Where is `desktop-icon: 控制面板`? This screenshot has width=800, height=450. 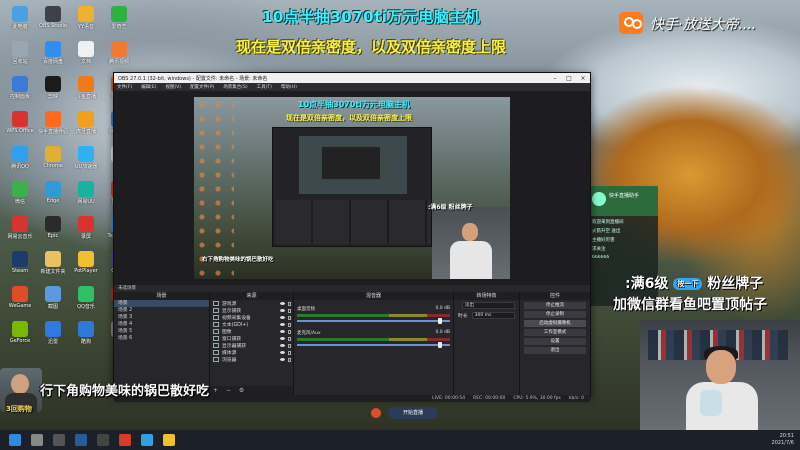
desktop-icon: 控制面板 is located at coordinates (20, 91).